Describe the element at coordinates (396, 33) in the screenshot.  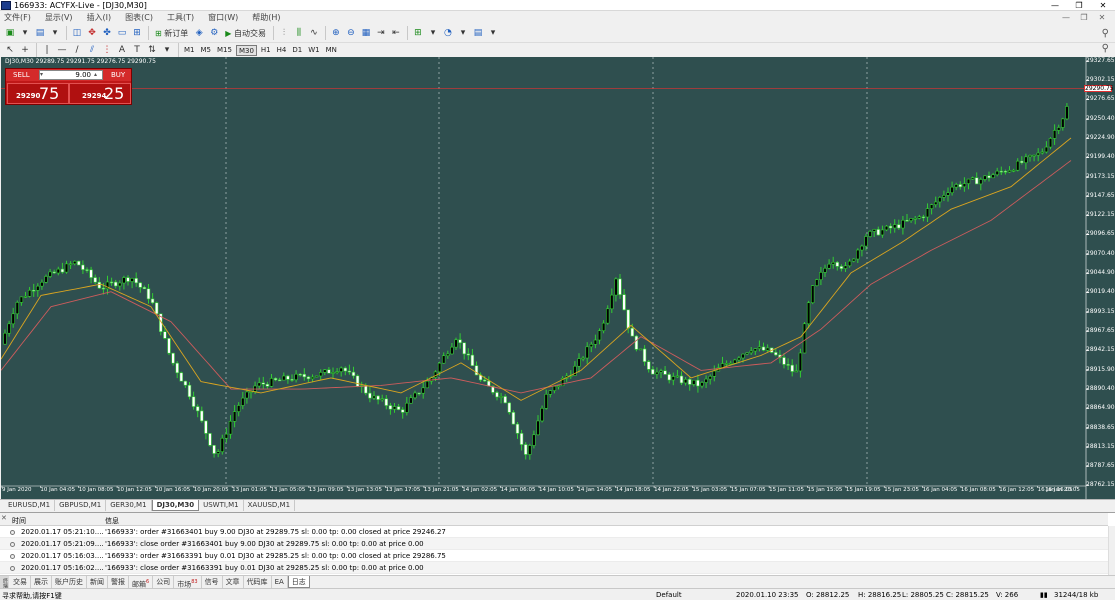
I see `autoscroll-icon: ⇤` at that location.